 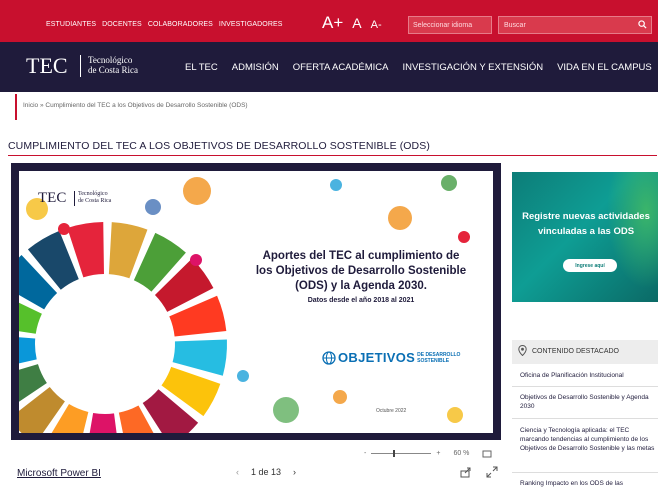 I want to click on zoom-out-button: -, so click(x=365, y=453).